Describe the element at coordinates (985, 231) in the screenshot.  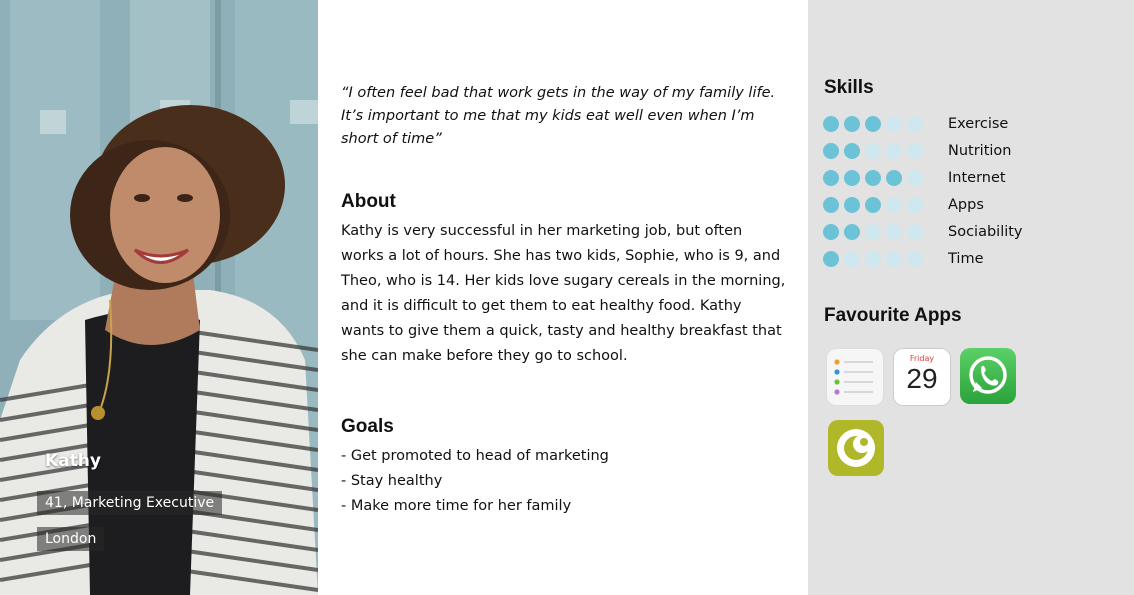
I see `skill-label: Sociability` at that location.